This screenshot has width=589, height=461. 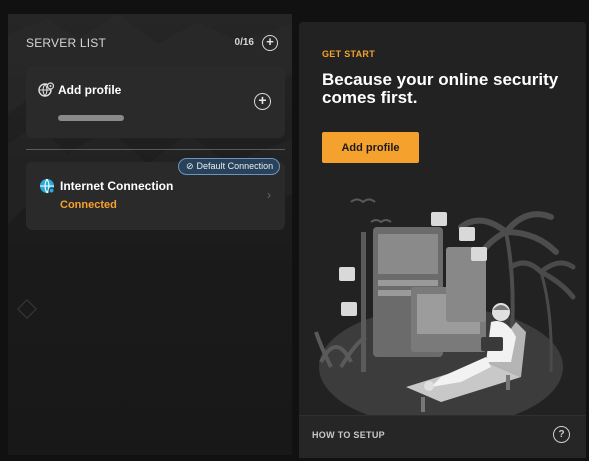 What do you see at coordinates (46, 89) in the screenshot?
I see `globe-settings-icon` at bounding box center [46, 89].